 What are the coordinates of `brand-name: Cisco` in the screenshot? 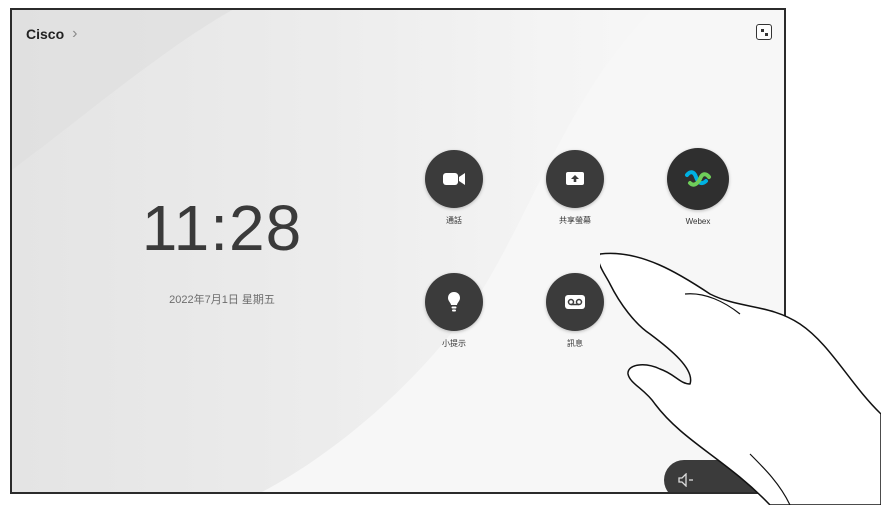 It's located at (45, 34).